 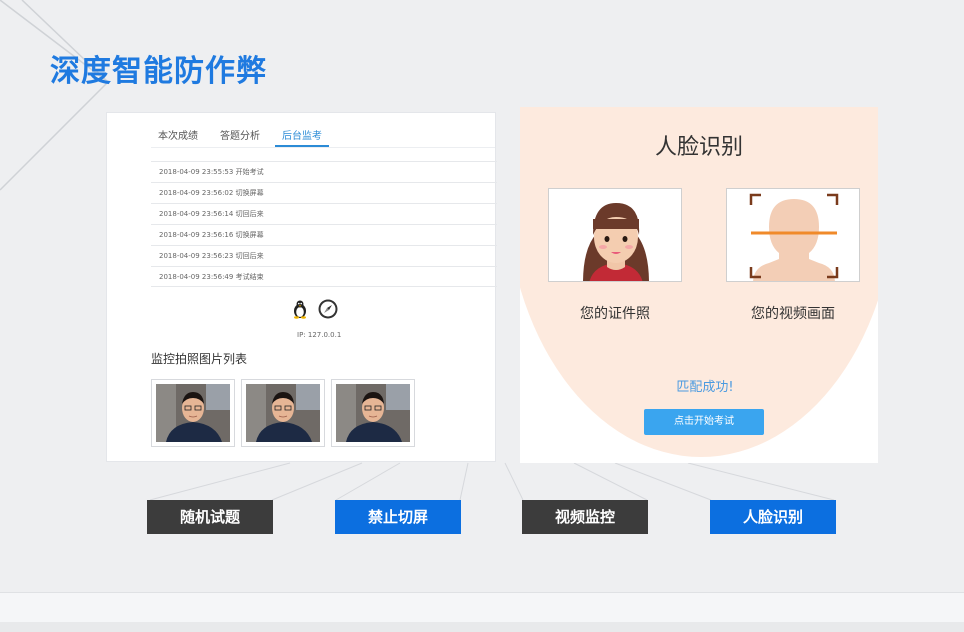 I want to click on feature-video-monitoring: 视频监控, so click(x=585, y=517).